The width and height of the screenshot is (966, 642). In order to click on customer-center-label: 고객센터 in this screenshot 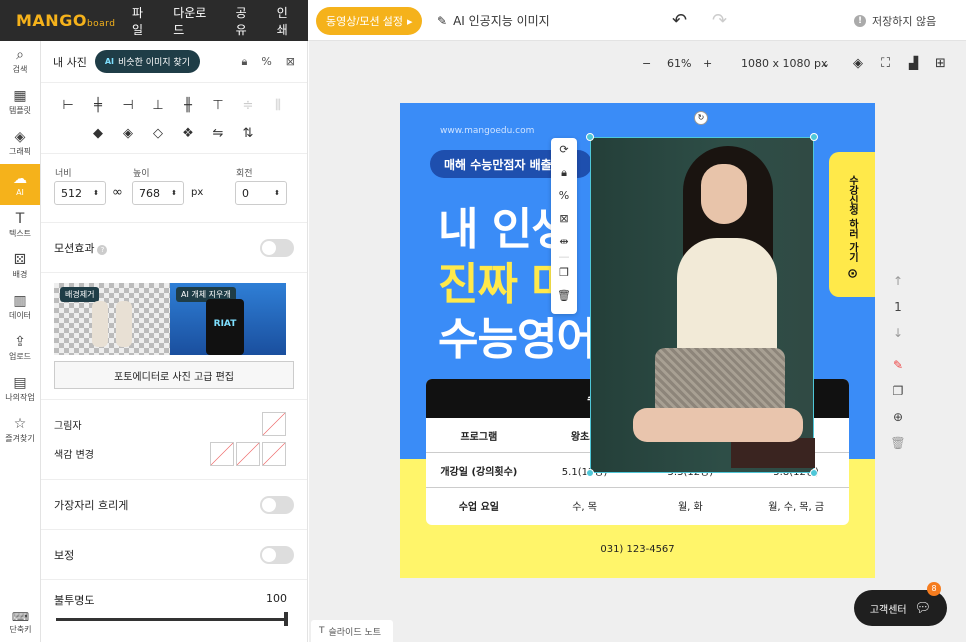, I will do `click(888, 610)`.